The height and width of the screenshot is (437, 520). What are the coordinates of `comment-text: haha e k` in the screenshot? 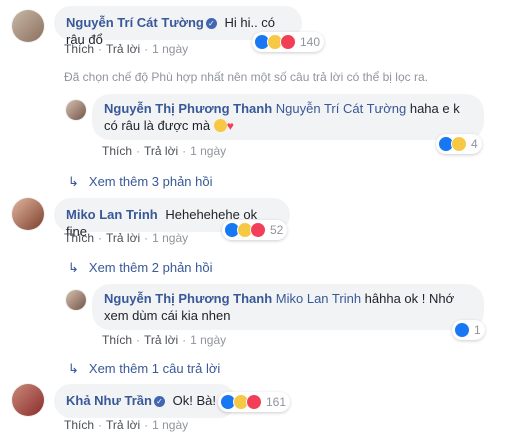 It's located at (434, 108).